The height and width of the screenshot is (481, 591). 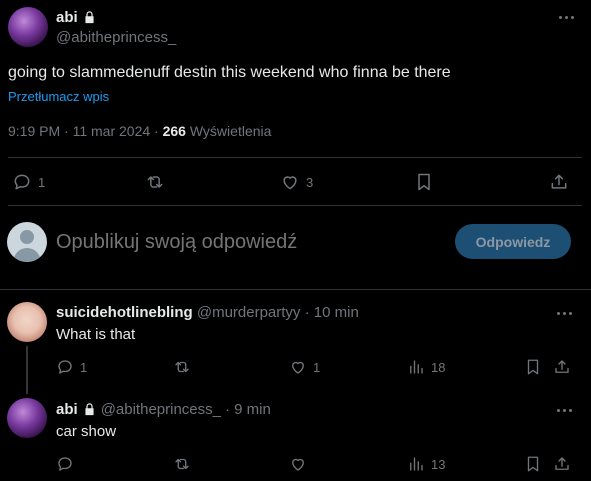 I want to click on current-user-avatar, so click(x=27, y=242).